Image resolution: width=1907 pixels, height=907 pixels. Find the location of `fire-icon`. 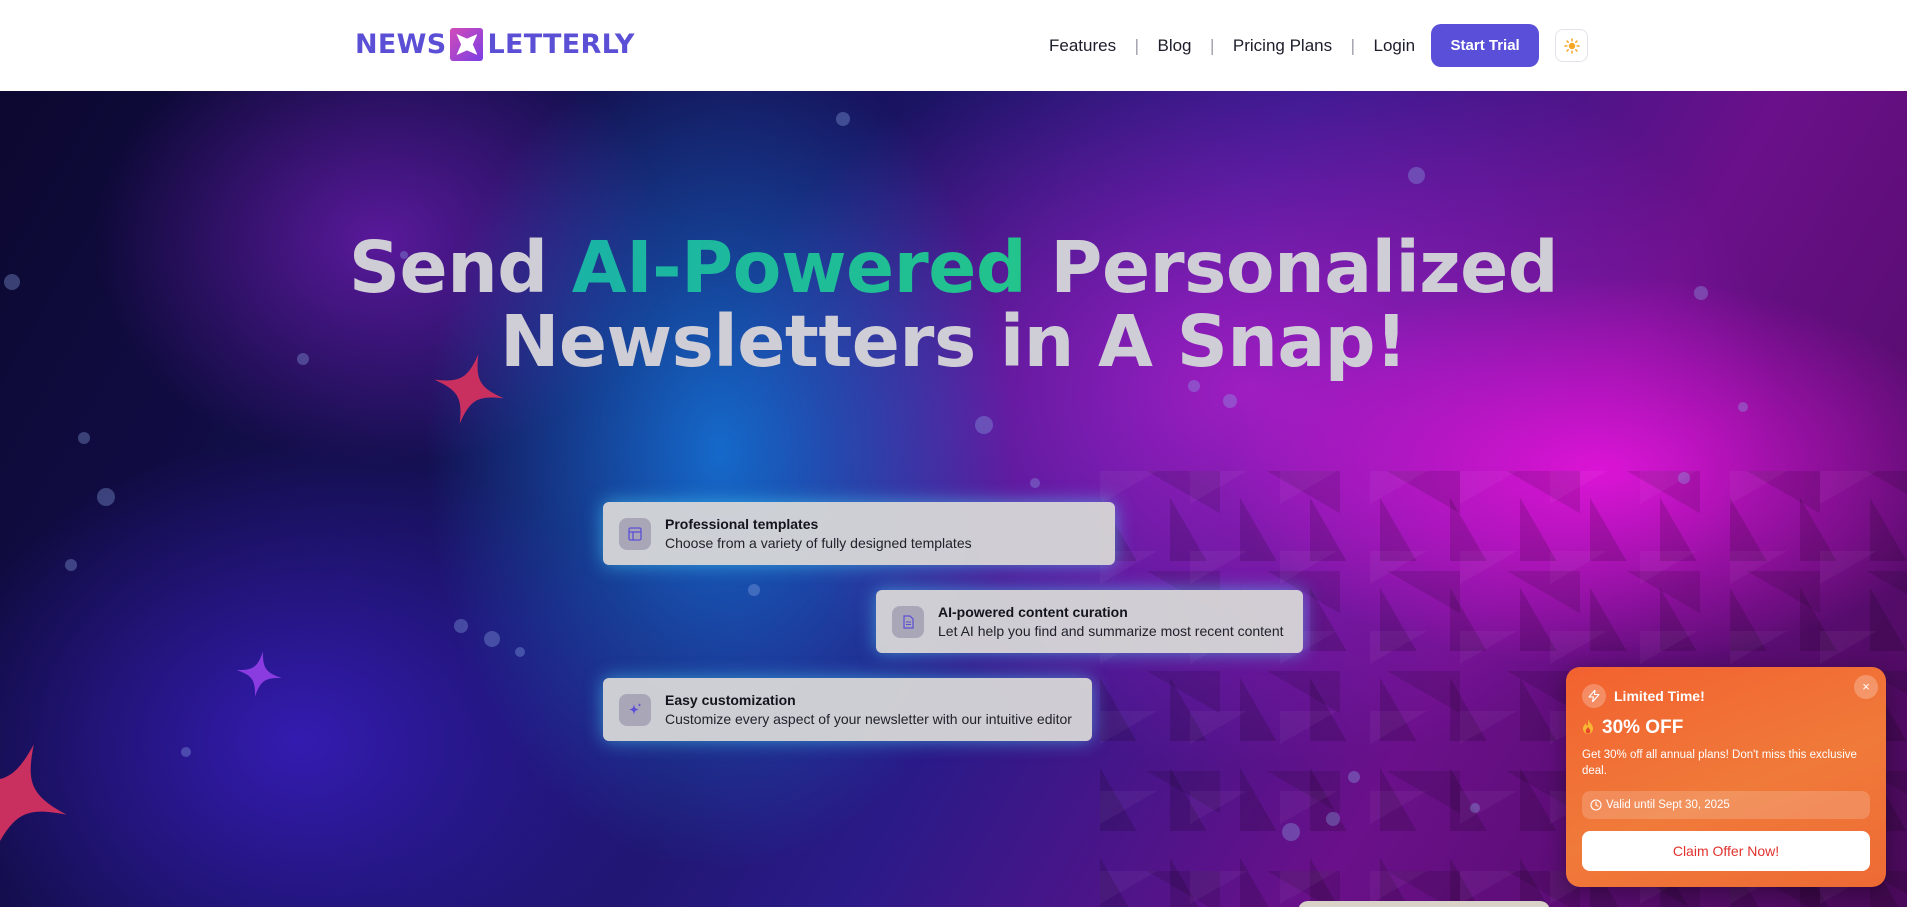

fire-icon is located at coordinates (1588, 728).